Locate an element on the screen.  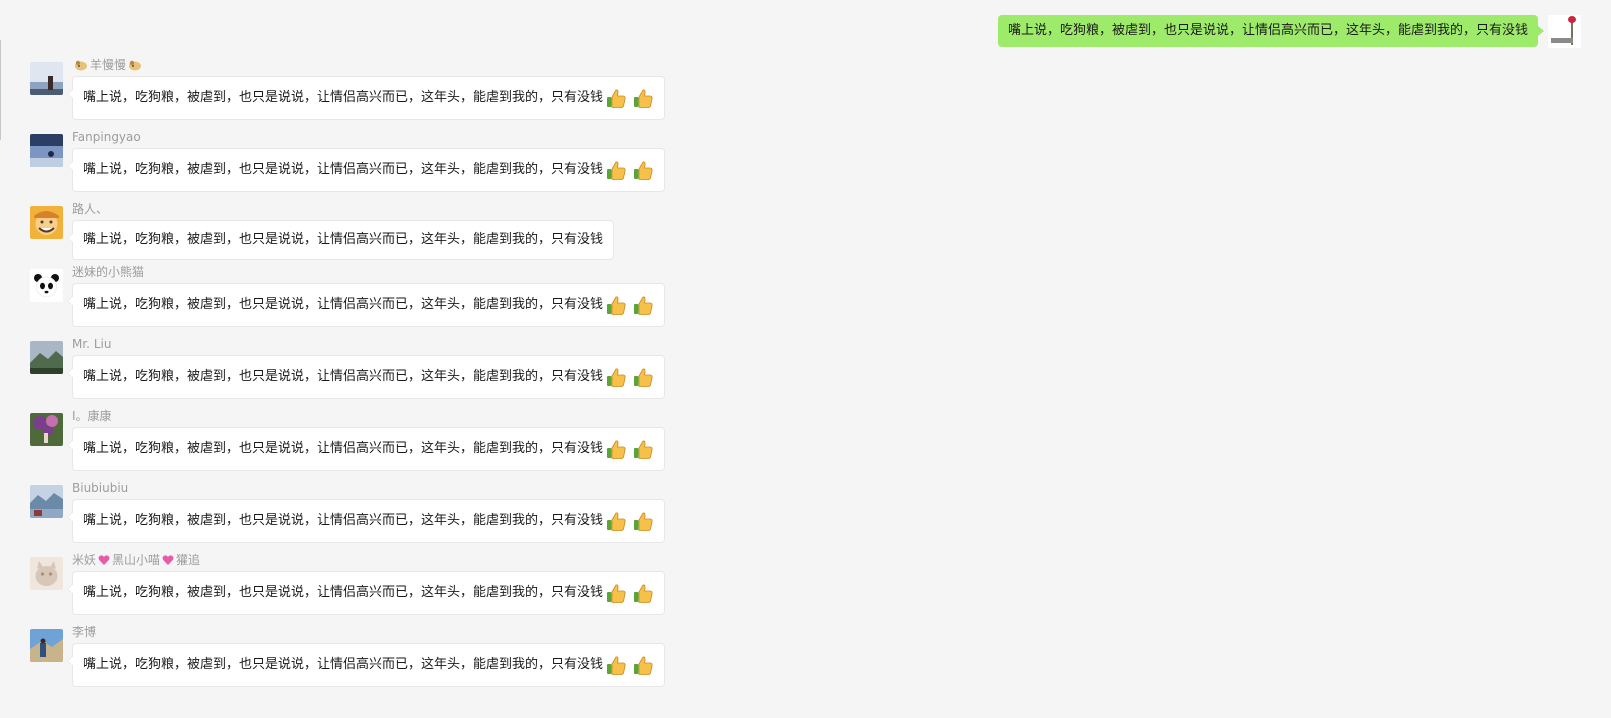
person-outdoor-avatar-icon is located at coordinates (46, 645).